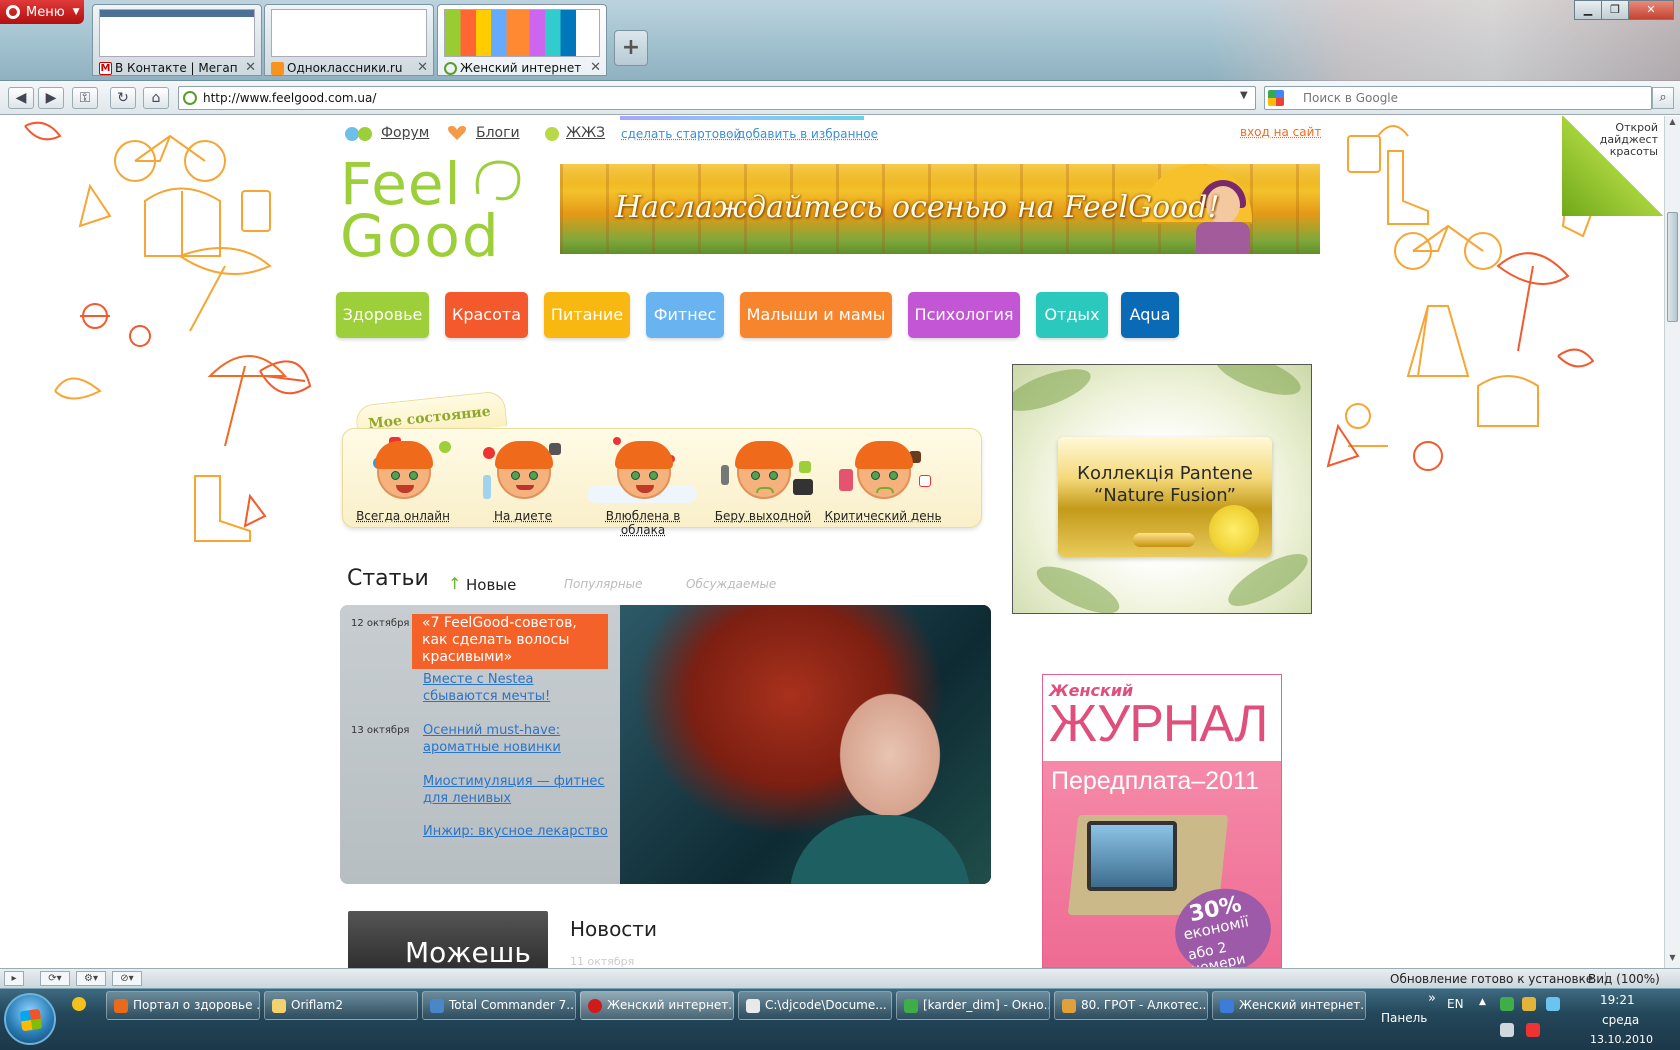 The width and height of the screenshot is (1680, 1050). I want to click on nav-leisure: Отдых, so click(1072, 315).